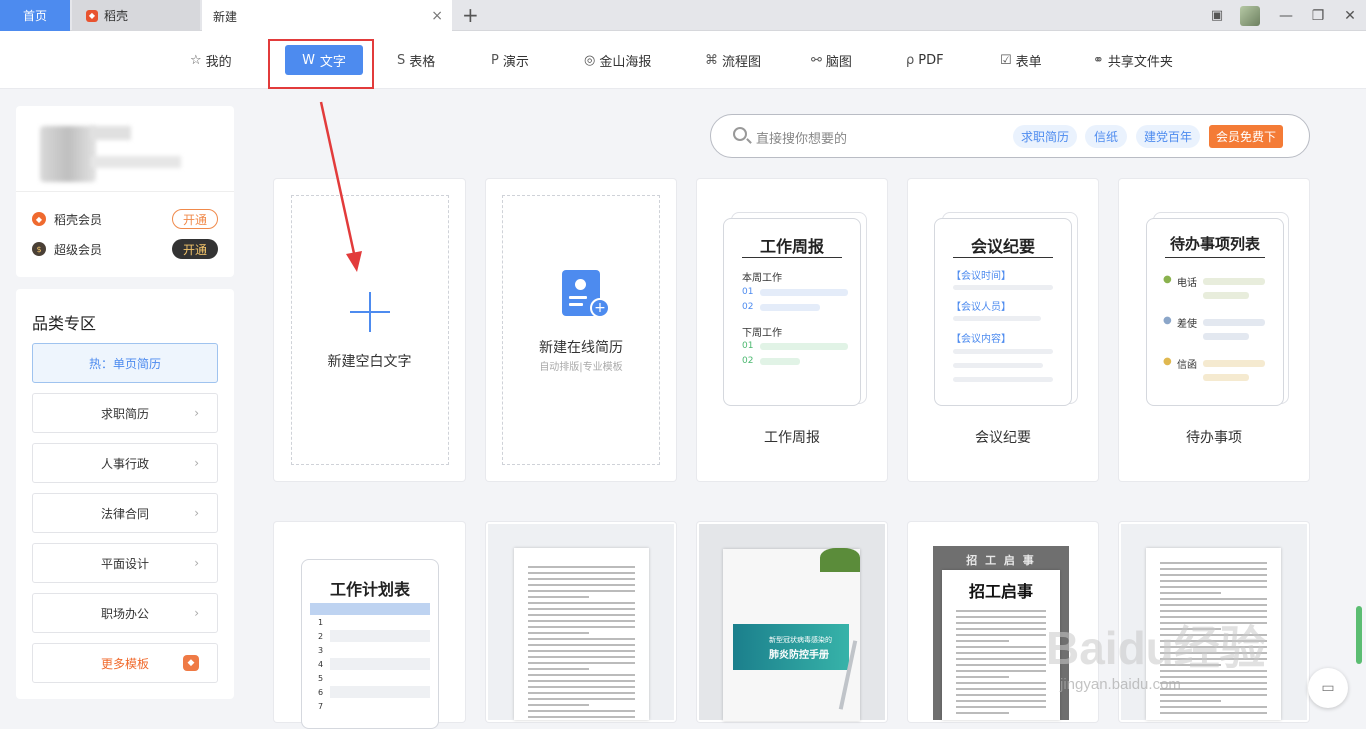 The width and height of the screenshot is (1366, 729). I want to click on tab-home: 首页, so click(35, 15).